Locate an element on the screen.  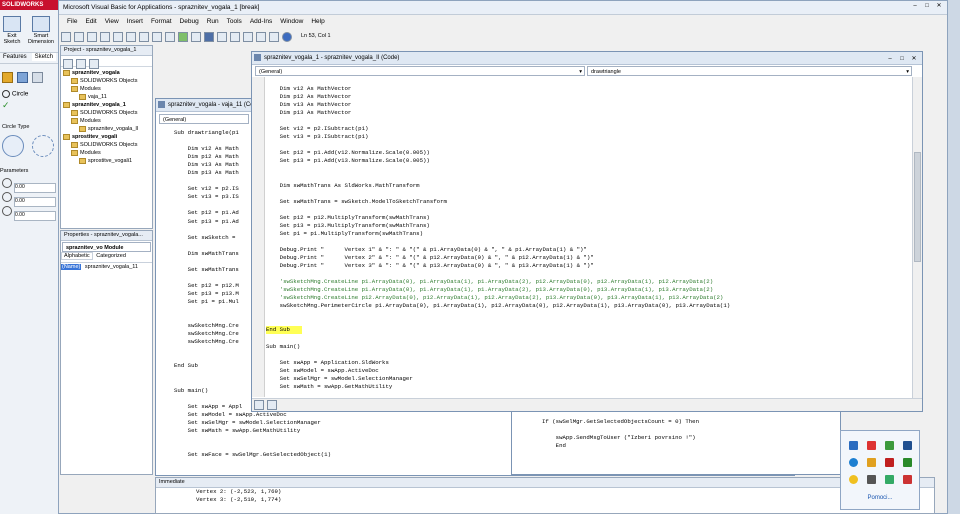
ok-check-icon: ✓ is located at coordinates (6, 105).